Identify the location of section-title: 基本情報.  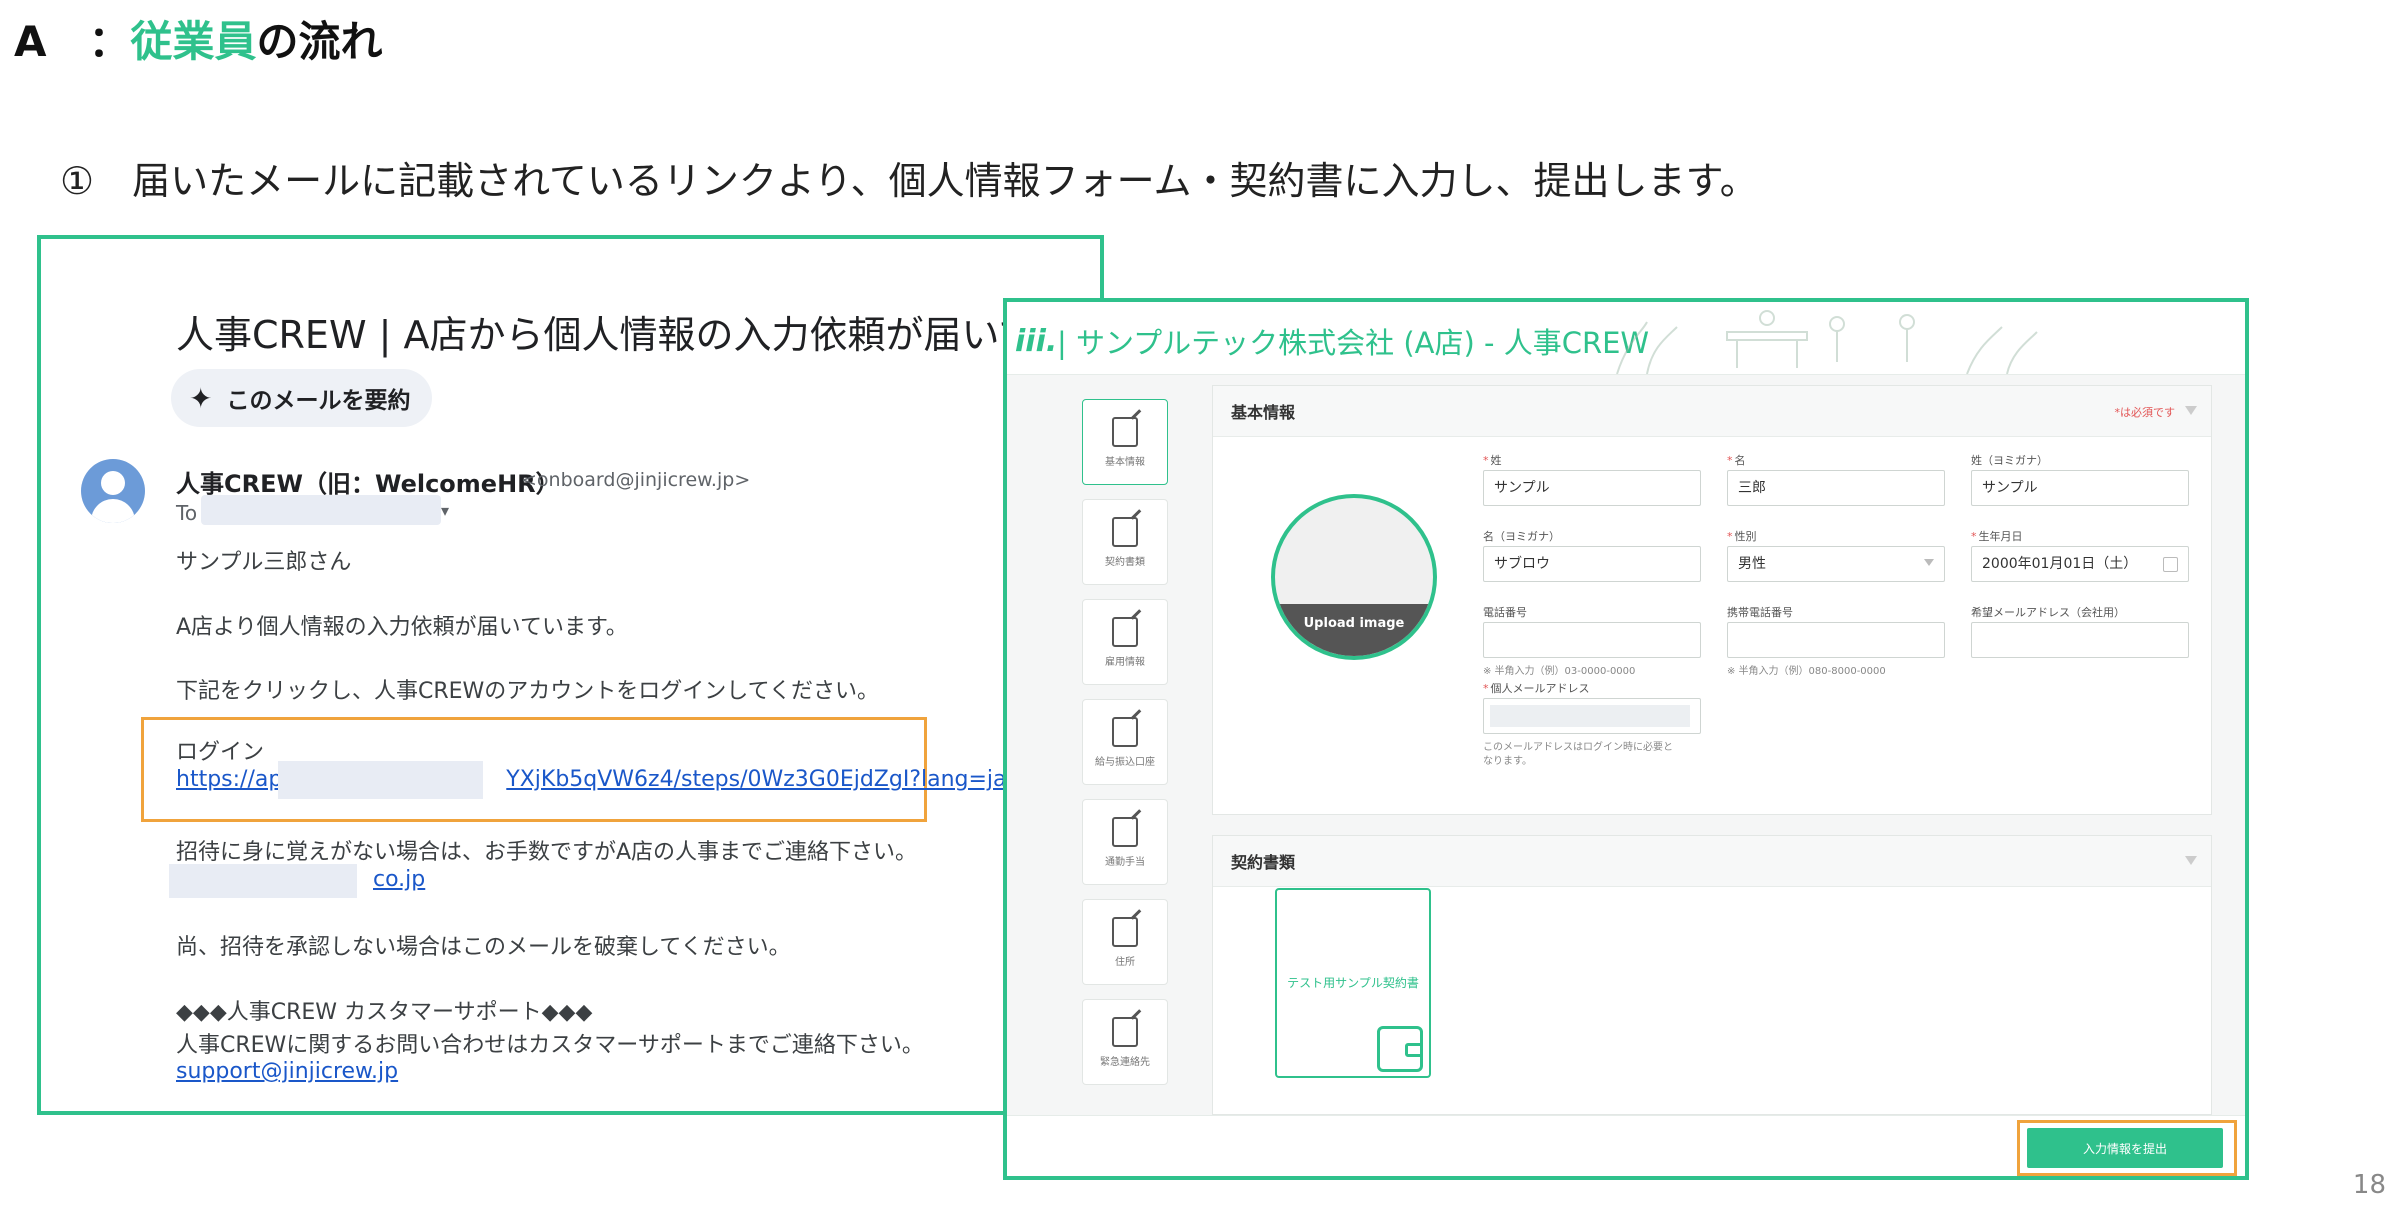
(1263, 412).